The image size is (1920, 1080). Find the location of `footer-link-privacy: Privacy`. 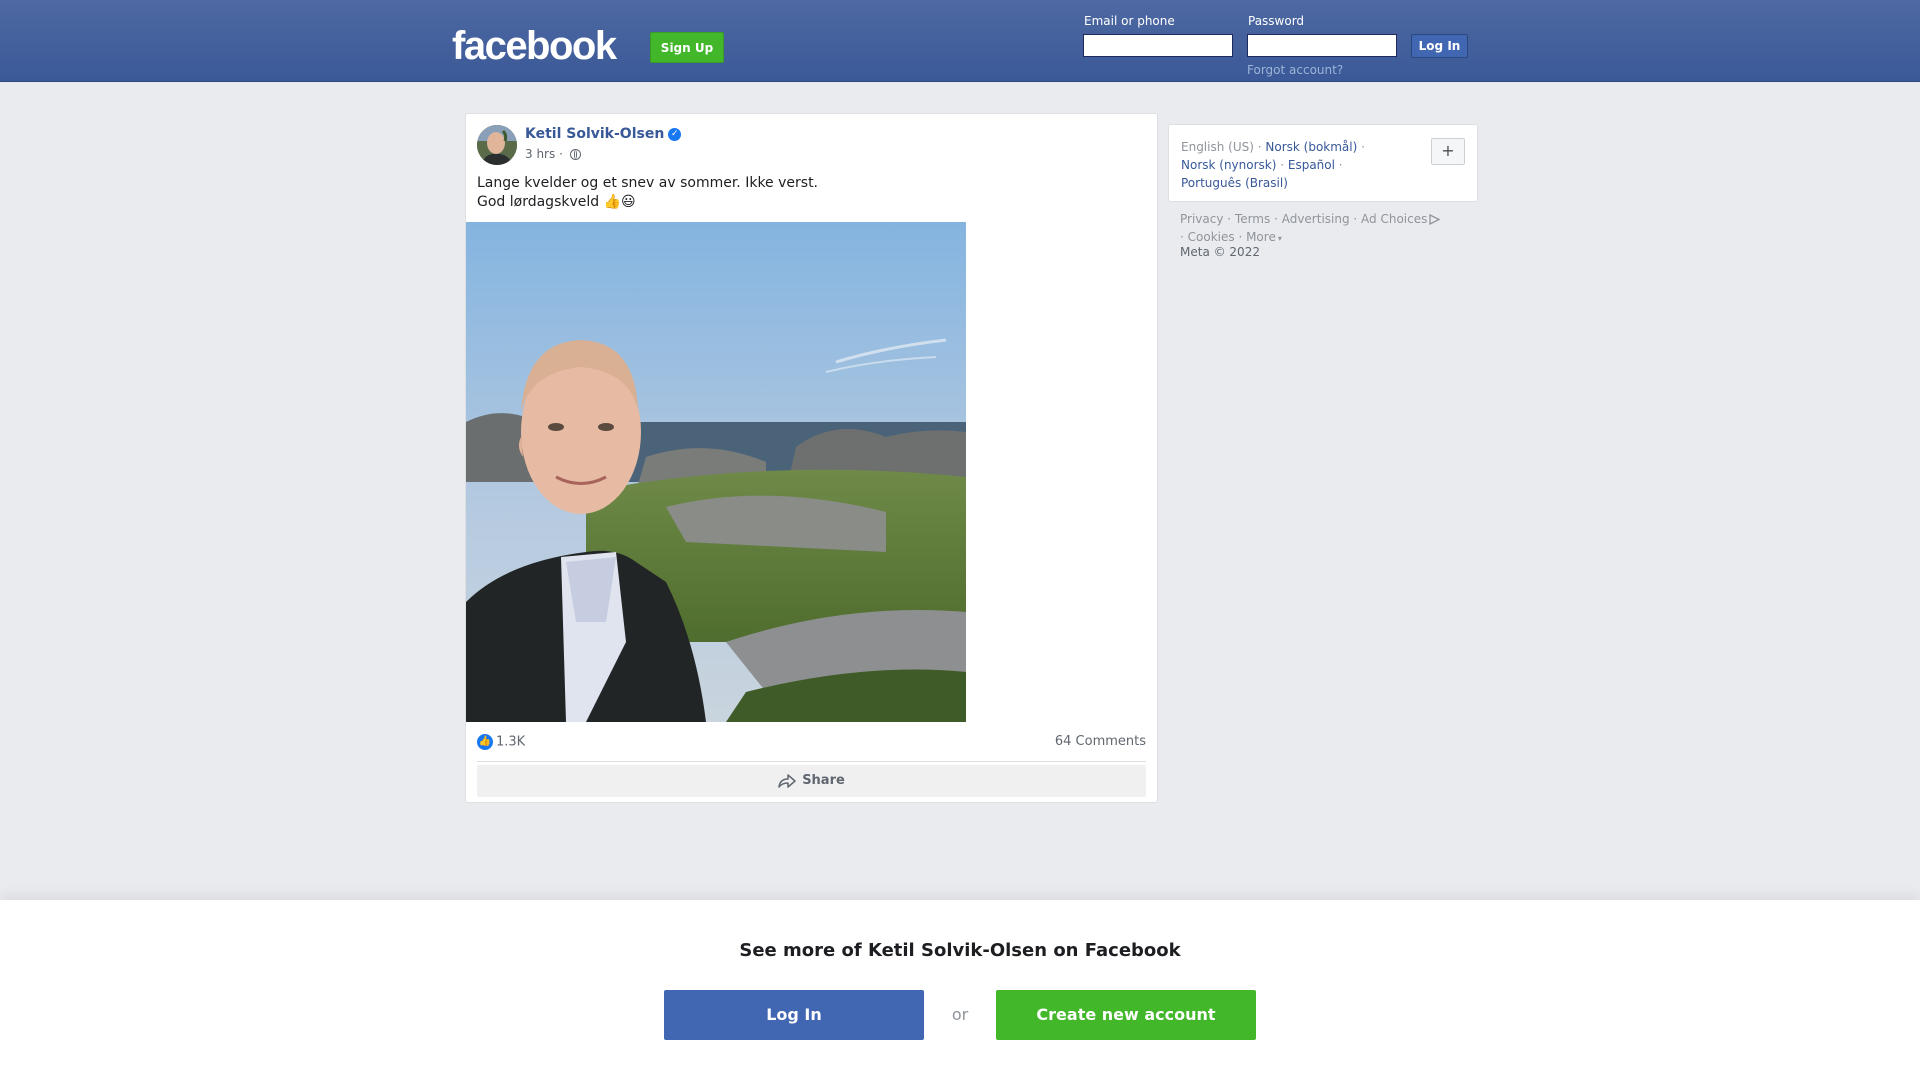

footer-link-privacy: Privacy is located at coordinates (1201, 219).